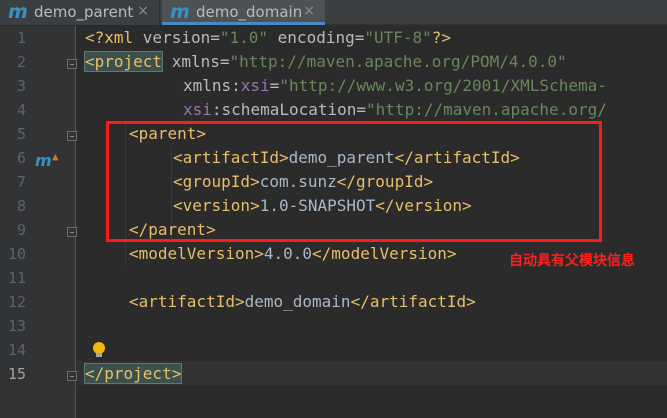  I want to click on line-number: 15, so click(16, 374).